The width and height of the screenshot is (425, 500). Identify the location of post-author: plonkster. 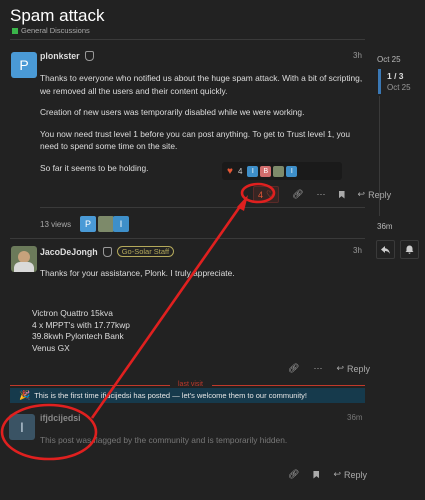
(67, 56).